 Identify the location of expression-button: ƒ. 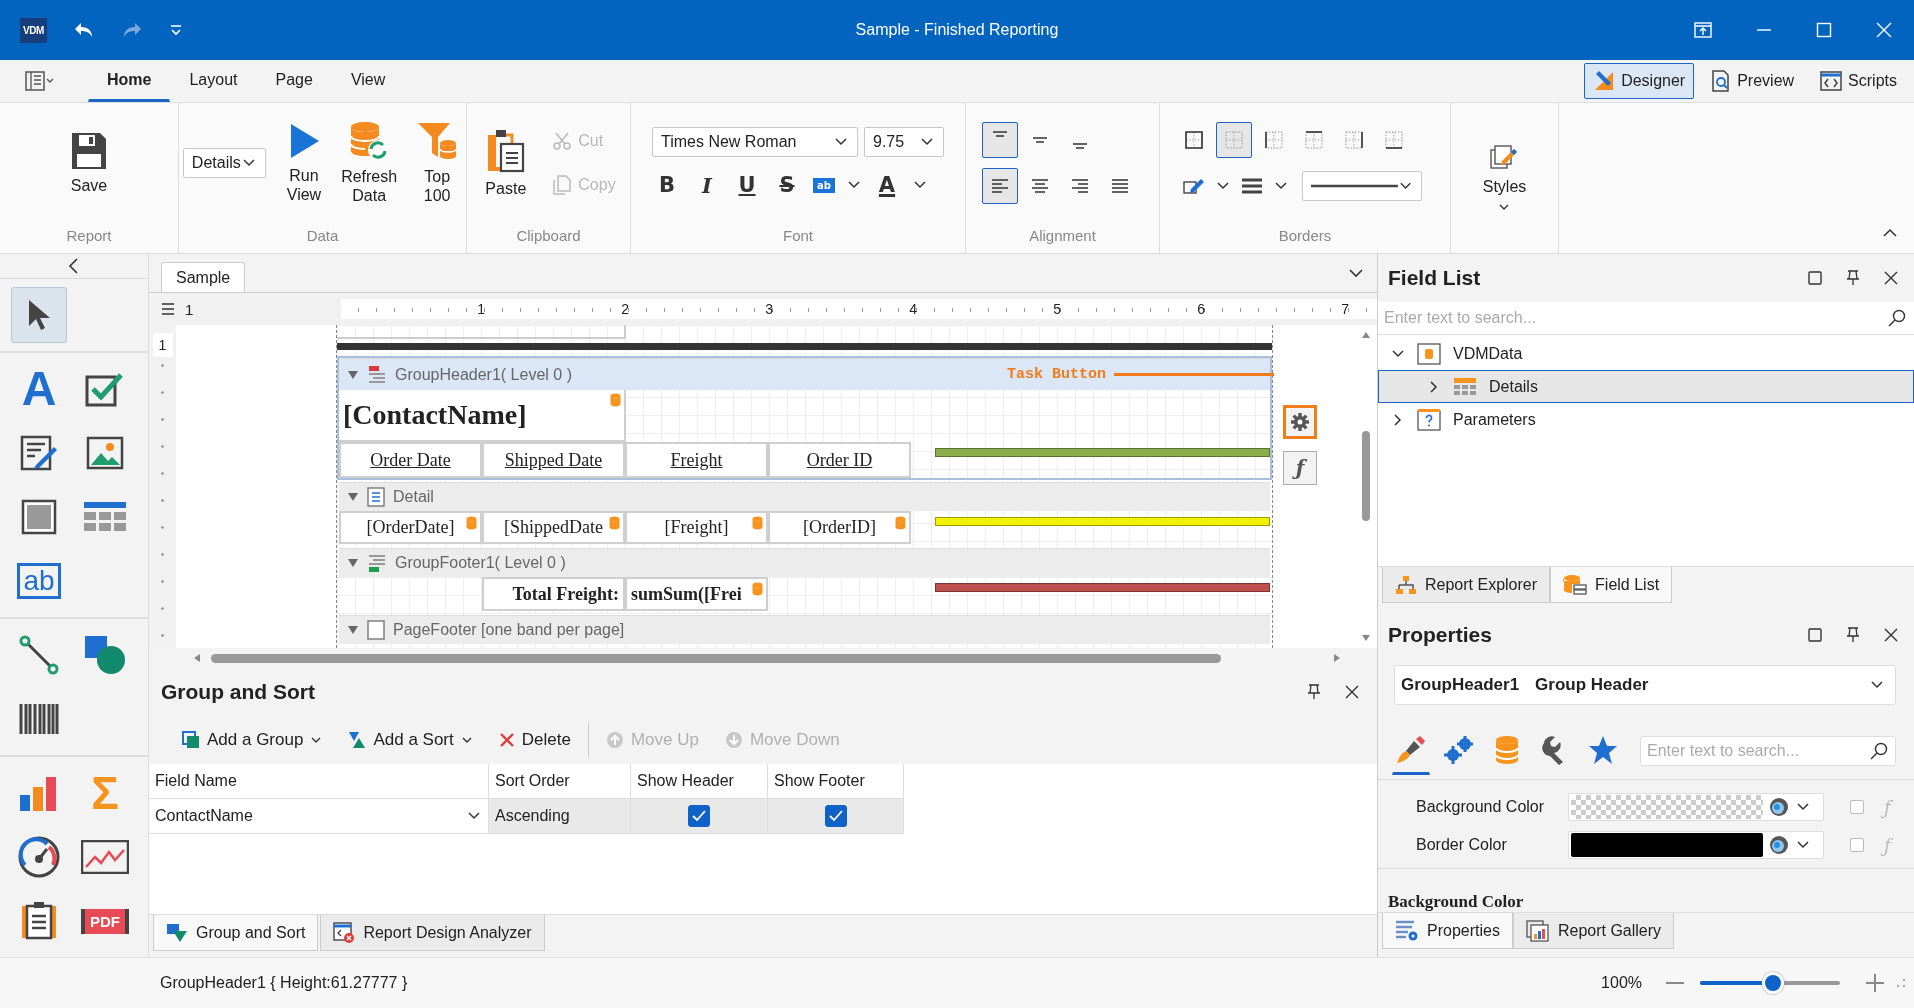
(1300, 468).